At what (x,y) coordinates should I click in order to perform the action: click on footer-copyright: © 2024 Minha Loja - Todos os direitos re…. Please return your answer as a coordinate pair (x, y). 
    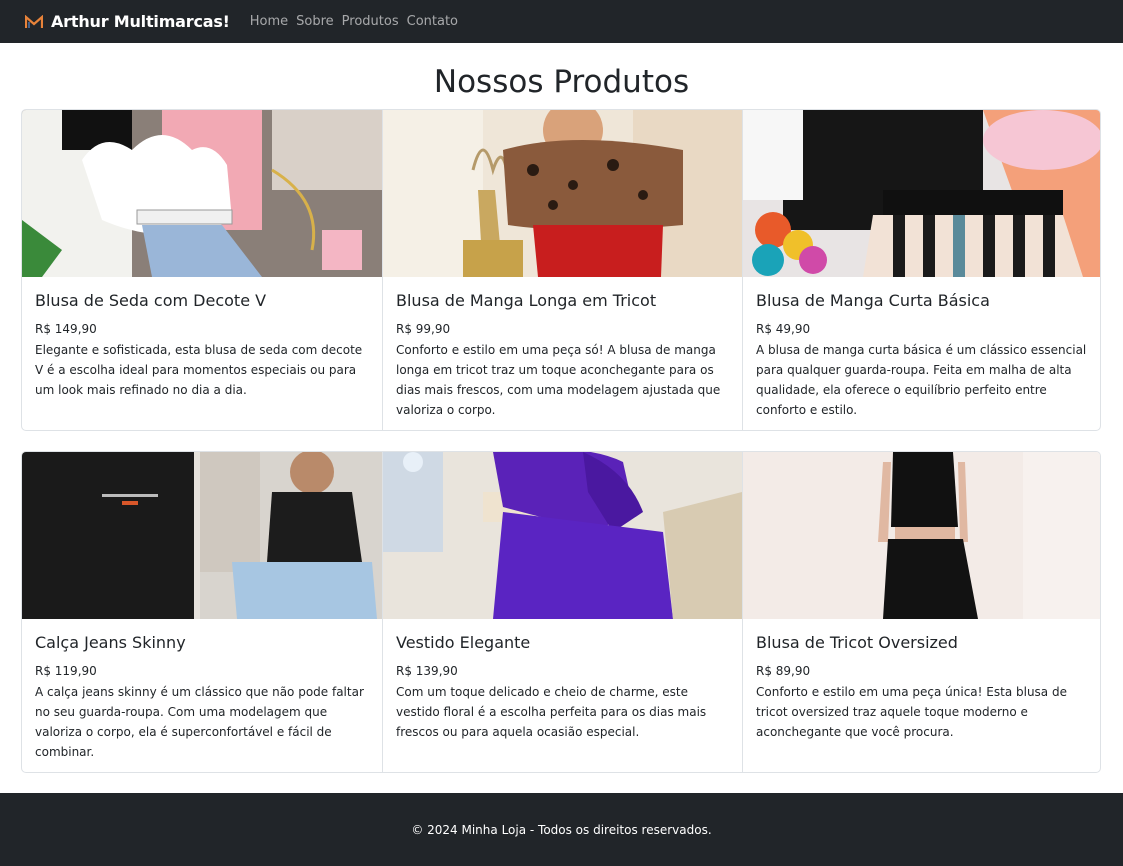
    Looking at the image, I should click on (561, 829).